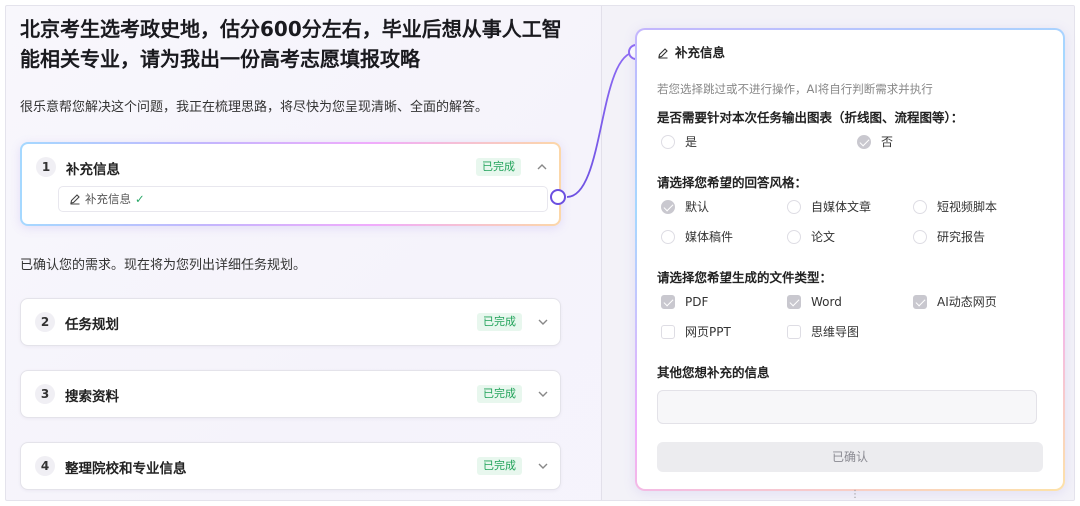 This screenshot has height=506, width=1080. I want to click on assistant-intro: 很乐意帮您解决这个问题，我正在梳理思路，将尽快为您呈现清晰、全面的解答。, so click(254, 107).